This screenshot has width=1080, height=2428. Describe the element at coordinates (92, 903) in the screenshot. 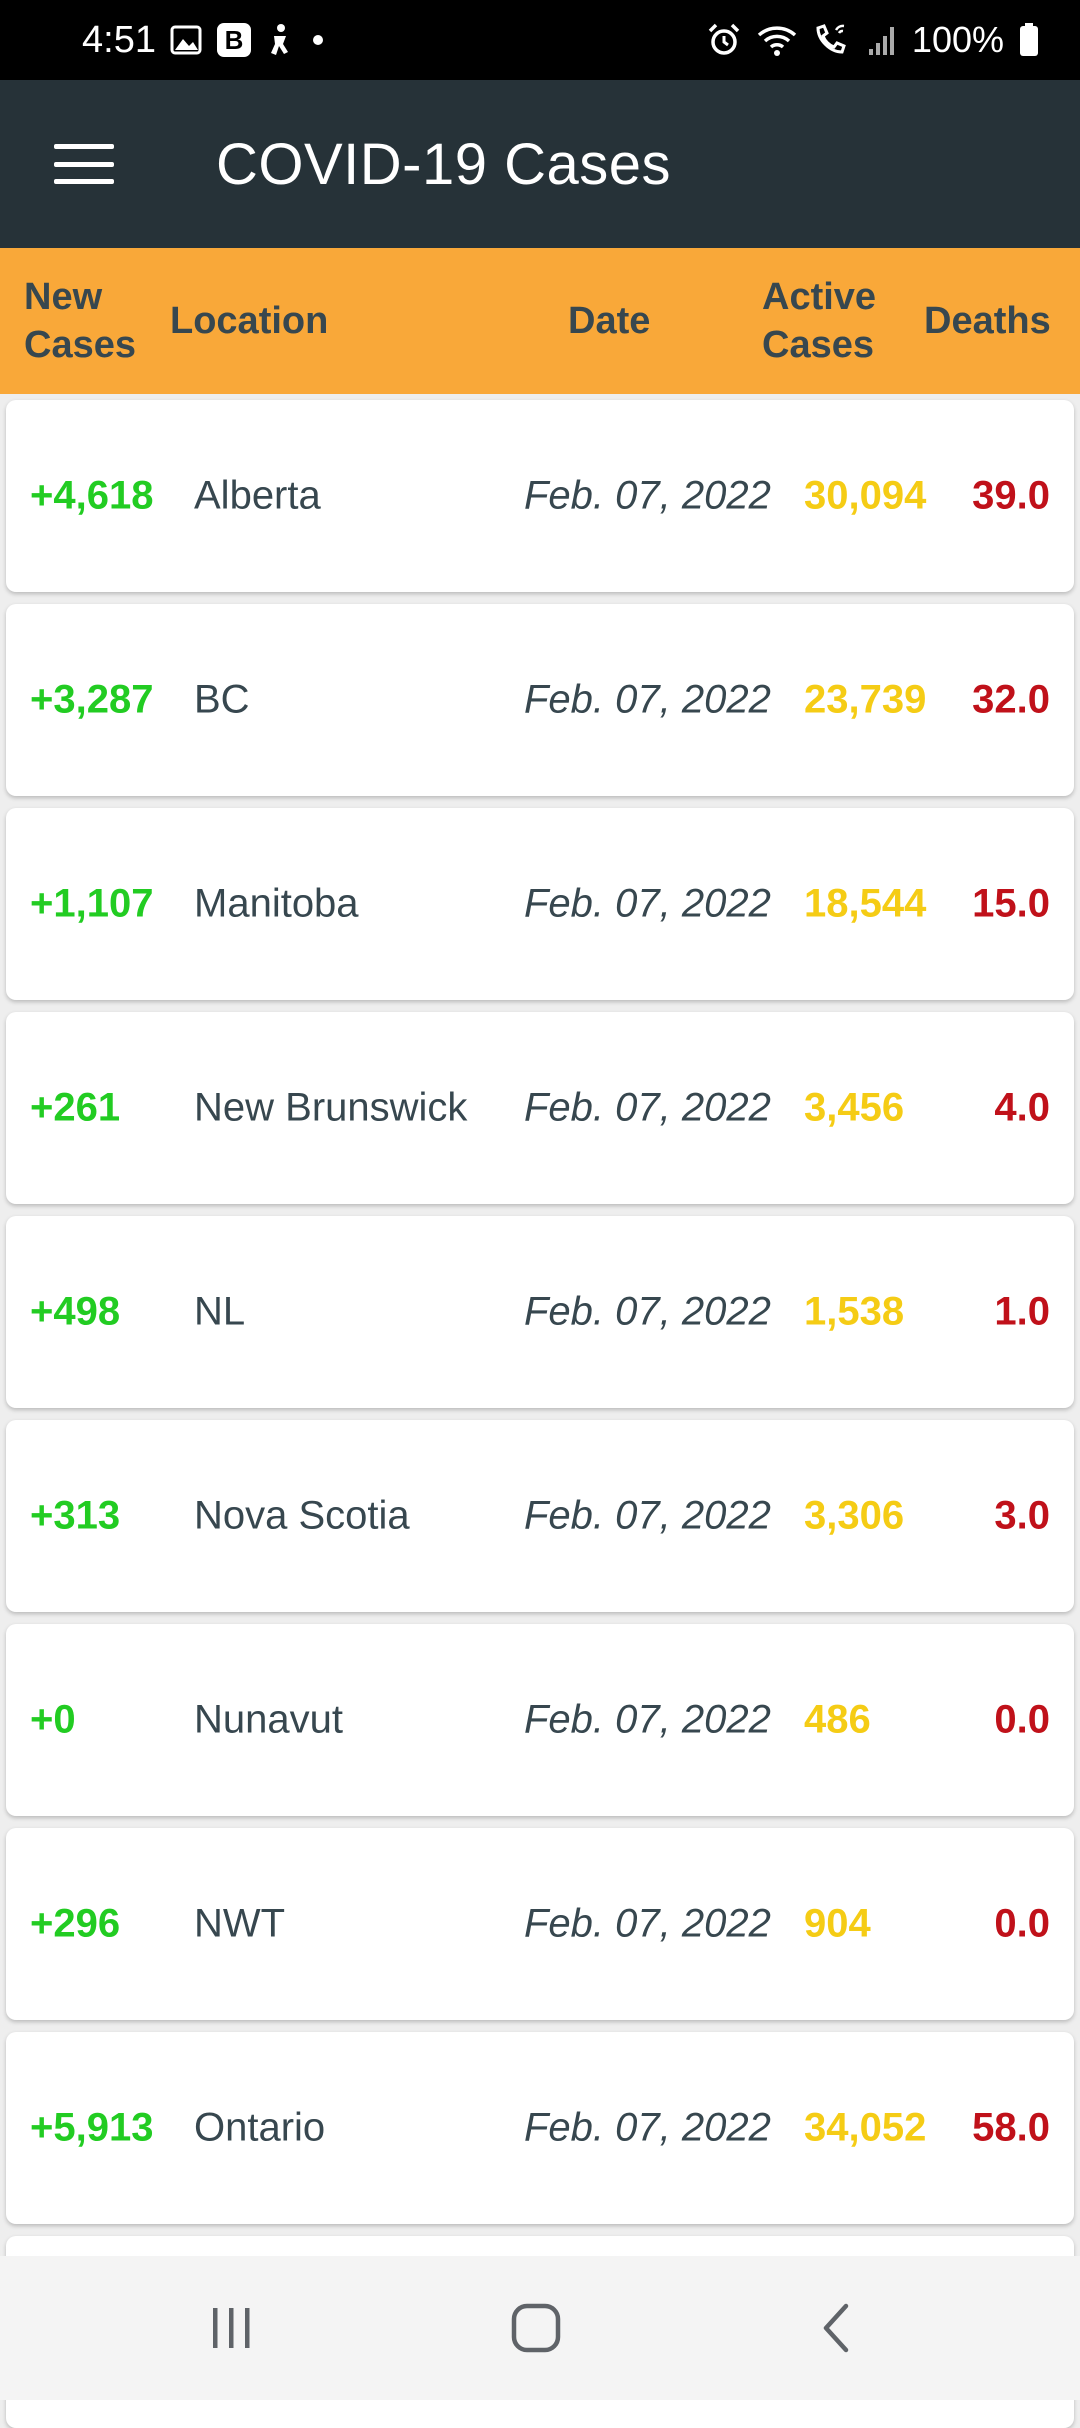

I see `new-cases-value: +1,107` at that location.